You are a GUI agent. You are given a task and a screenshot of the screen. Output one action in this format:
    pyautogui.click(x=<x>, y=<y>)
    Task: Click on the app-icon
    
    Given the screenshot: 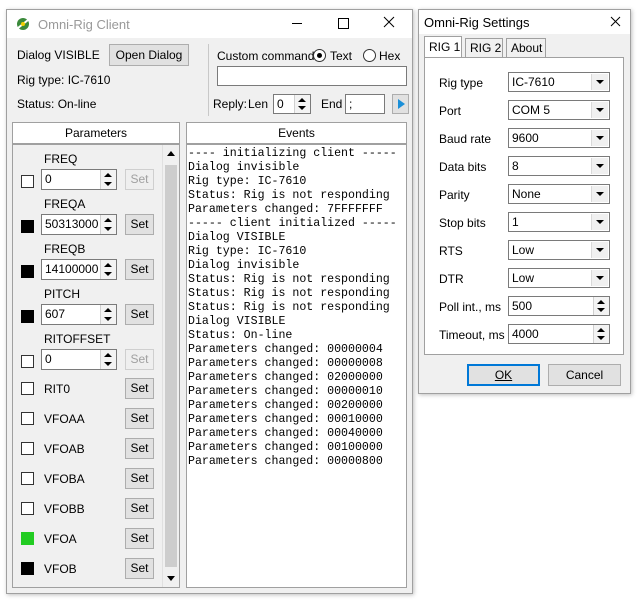 What is the action you would take?
    pyautogui.click(x=23, y=24)
    